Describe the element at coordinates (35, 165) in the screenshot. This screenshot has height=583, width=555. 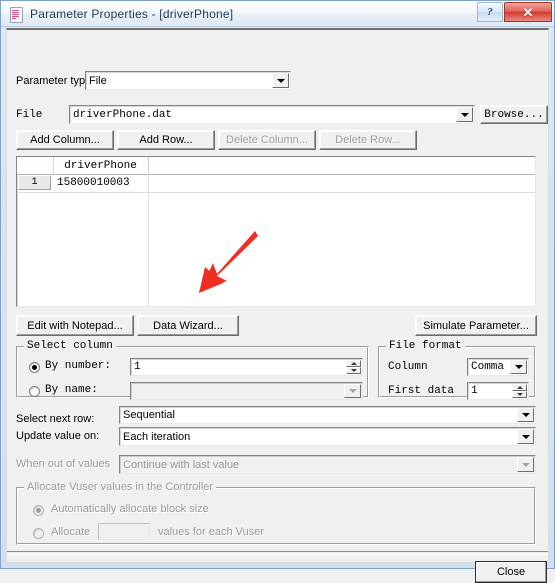
I see `grid-corner-cell` at that location.